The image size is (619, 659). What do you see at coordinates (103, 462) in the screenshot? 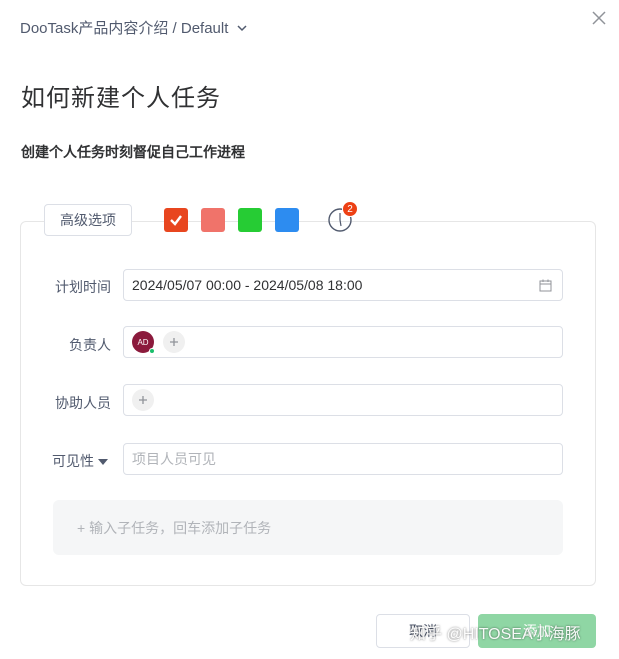
I see `caret-down-icon` at bounding box center [103, 462].